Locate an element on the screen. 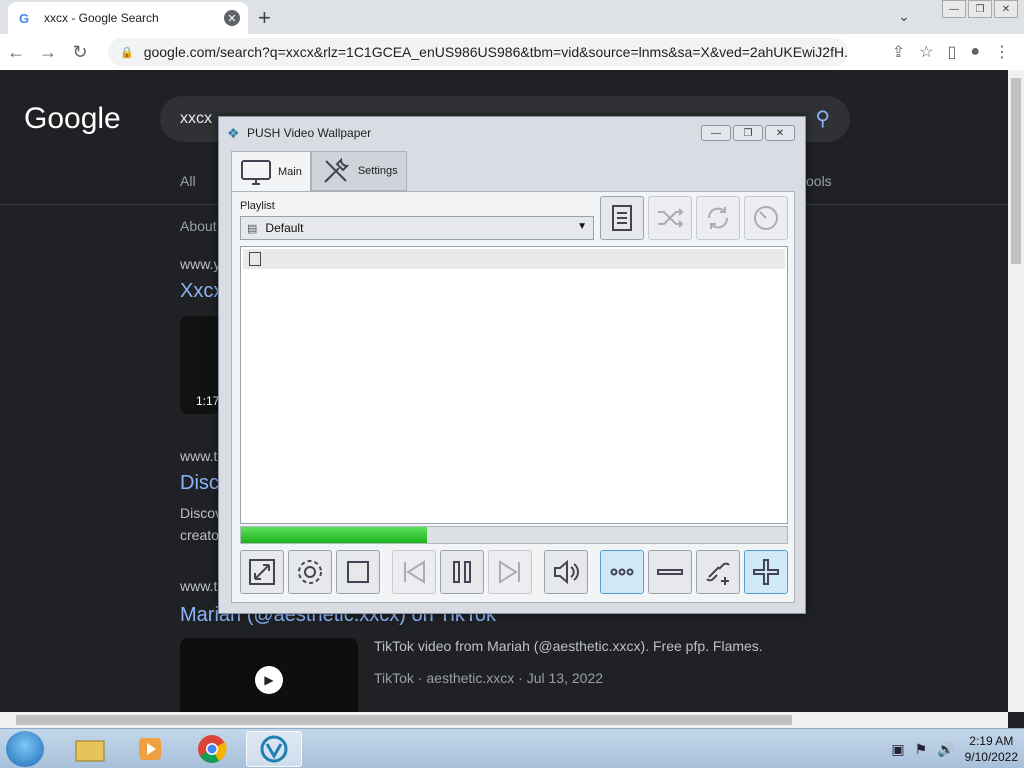  tab-settings: Settings is located at coordinates (358, 171).